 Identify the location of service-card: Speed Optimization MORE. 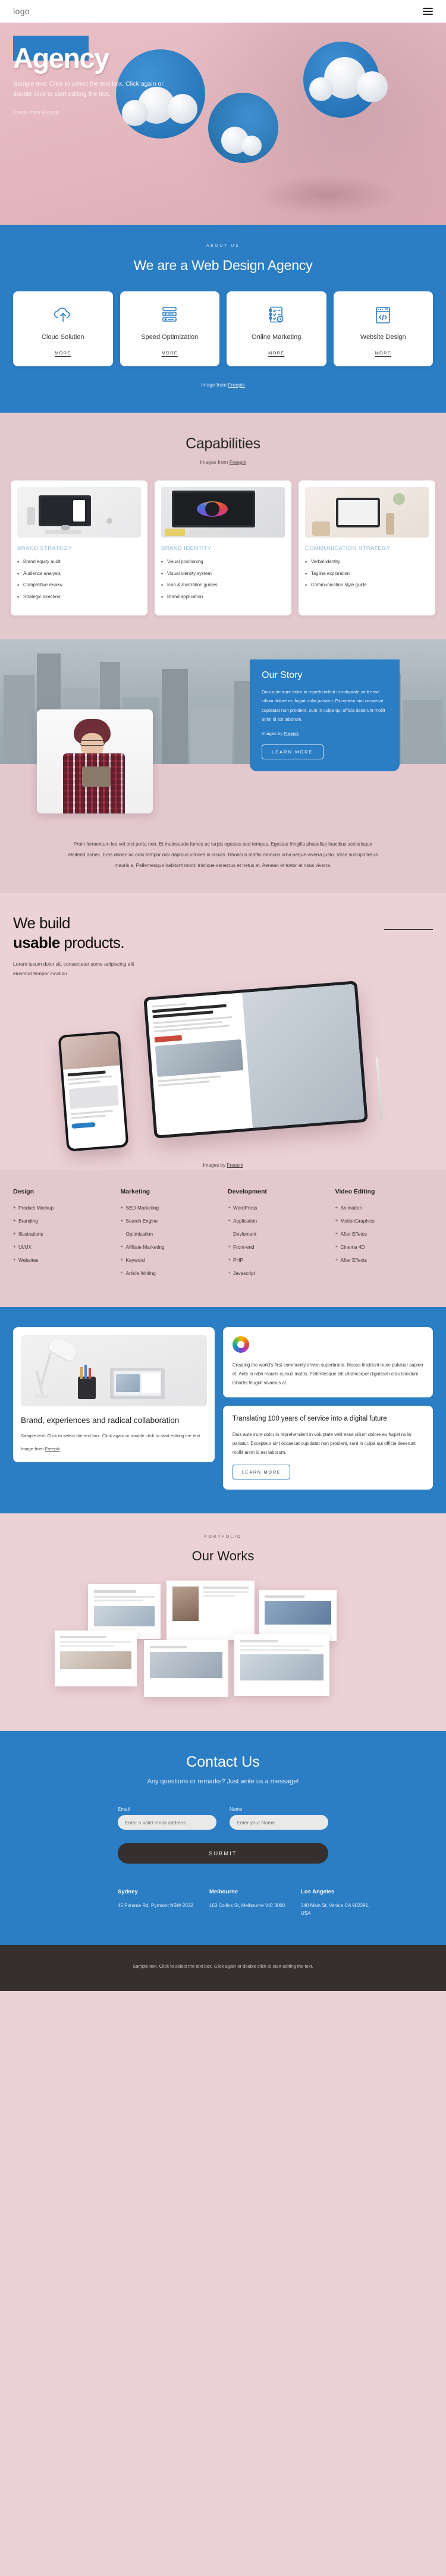
(169, 328).